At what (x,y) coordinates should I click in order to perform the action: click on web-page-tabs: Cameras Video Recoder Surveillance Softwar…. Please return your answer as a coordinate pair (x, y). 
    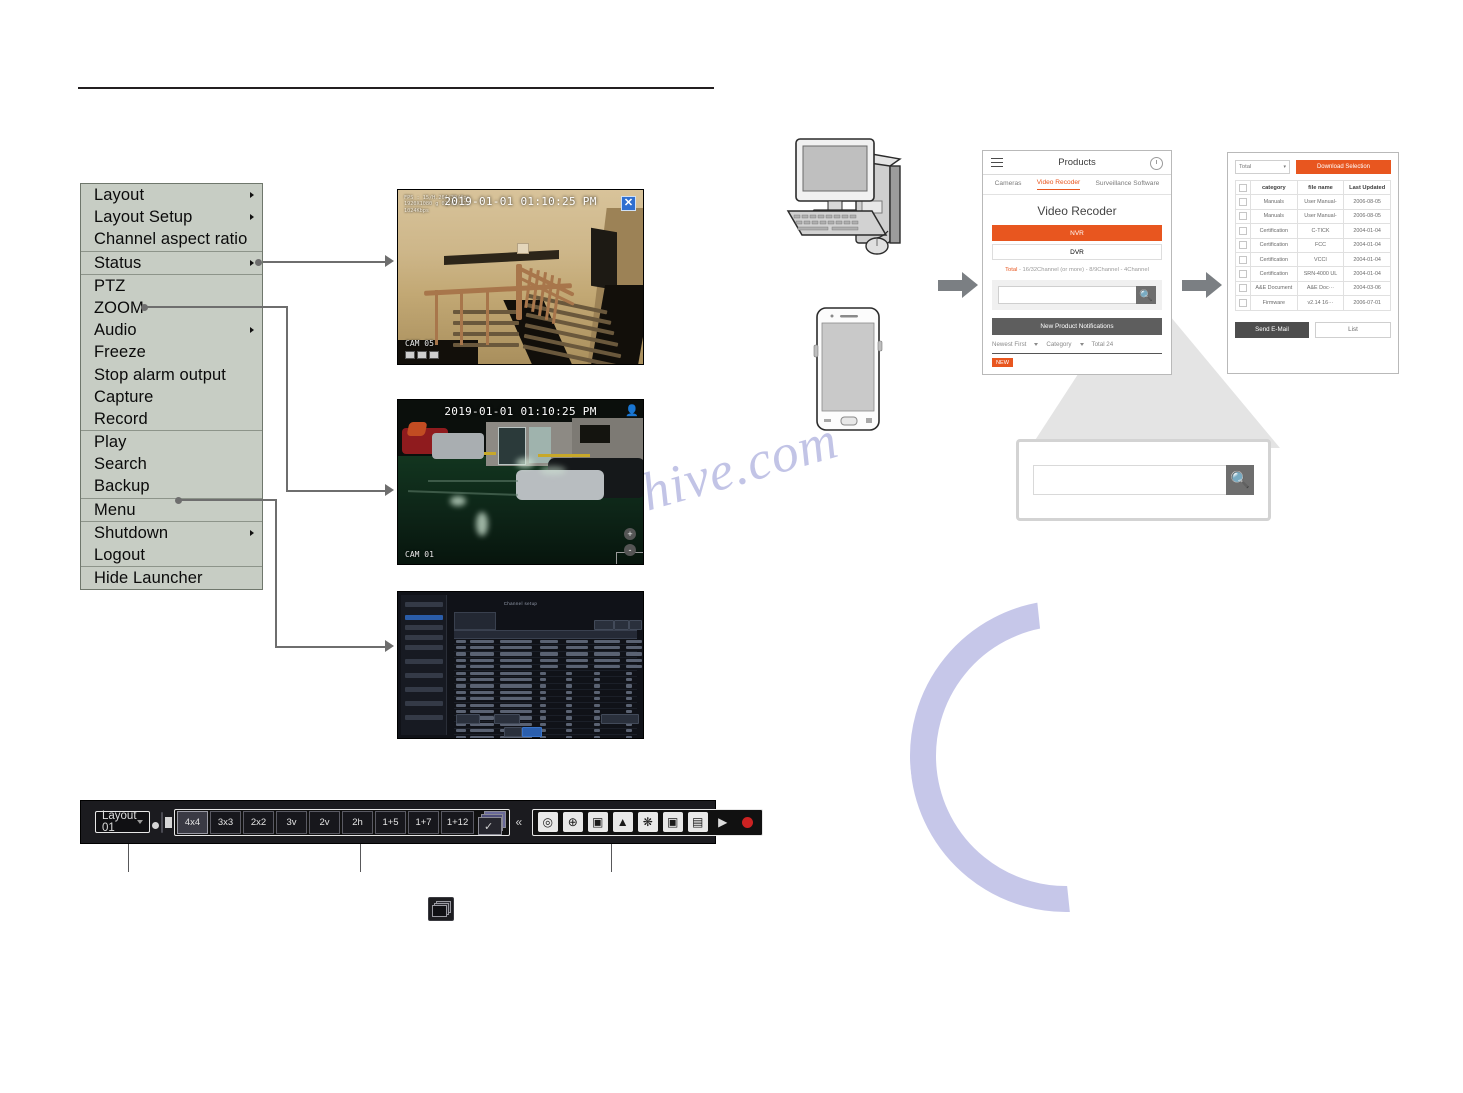
    Looking at the image, I should click on (1077, 185).